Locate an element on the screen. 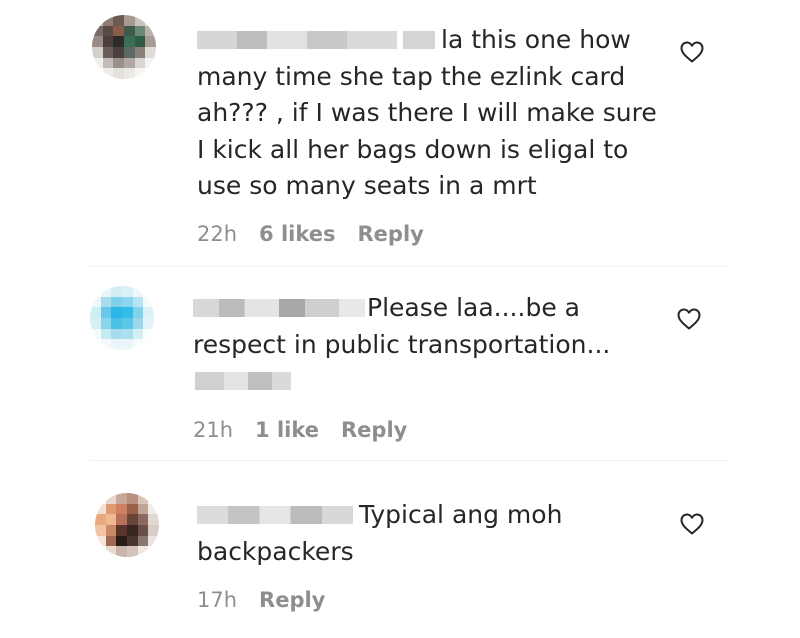 The image size is (800, 638). comment-meta: 21h 1 like Reply is located at coordinates (300, 430).